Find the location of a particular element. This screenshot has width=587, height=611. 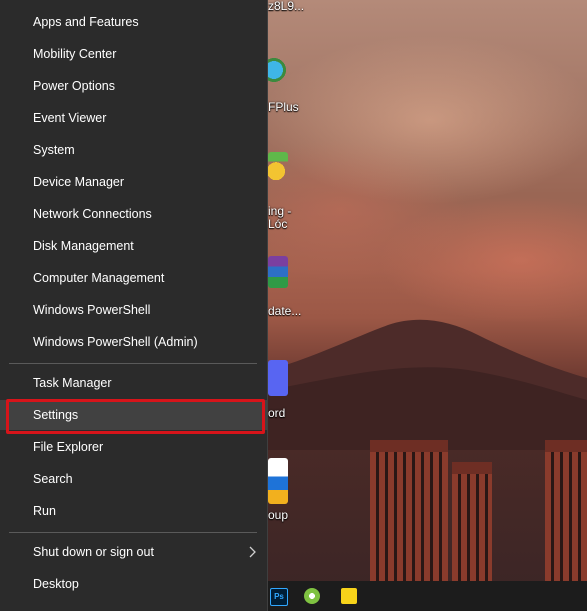

menu-item-search: Search is located at coordinates (133, 479).